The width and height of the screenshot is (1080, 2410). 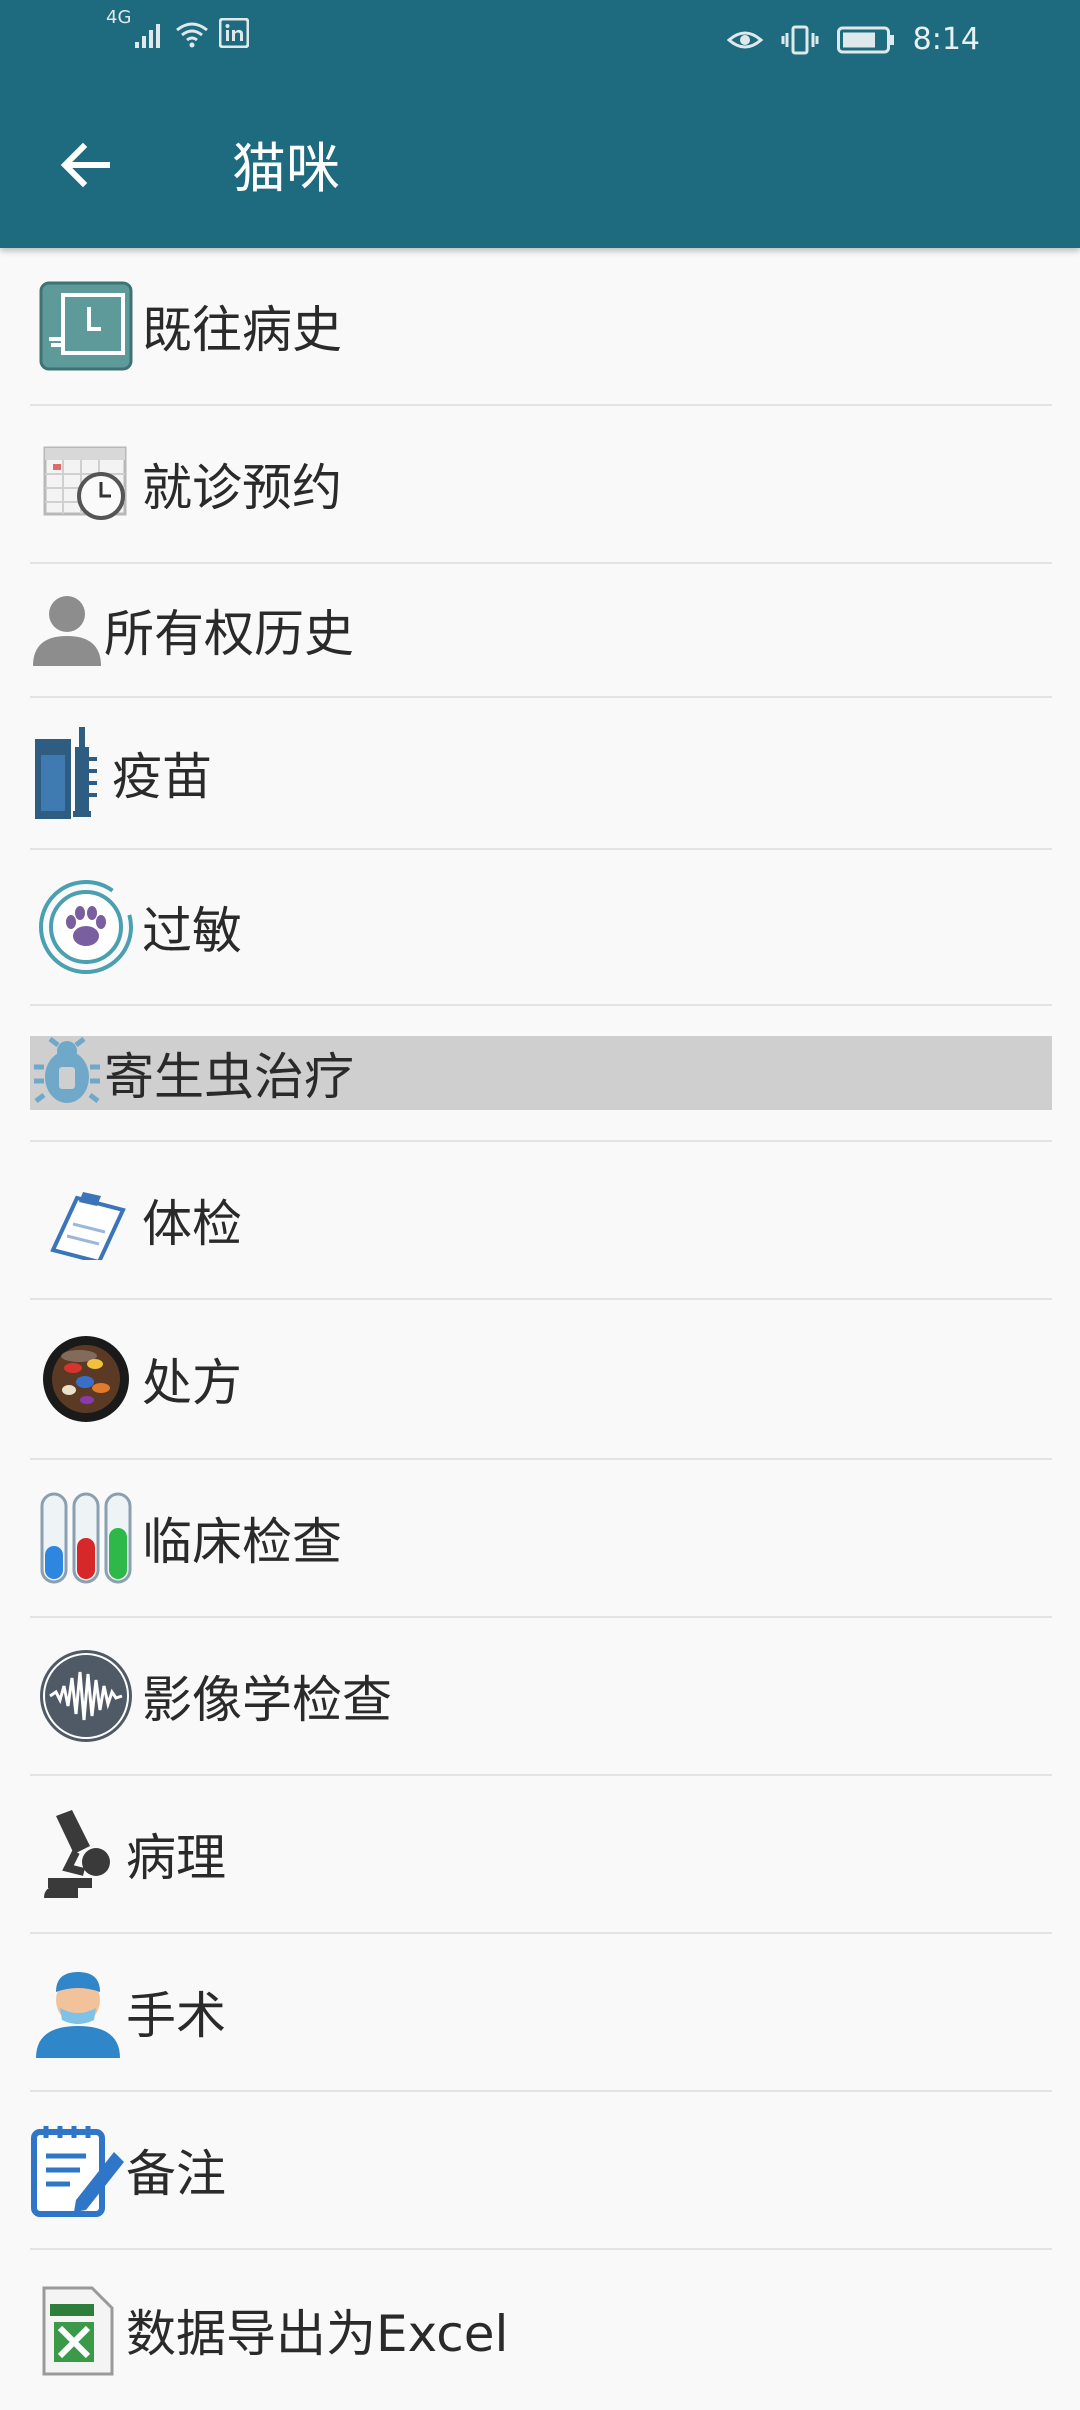 I want to click on excel-icon, so click(x=78, y=2330).